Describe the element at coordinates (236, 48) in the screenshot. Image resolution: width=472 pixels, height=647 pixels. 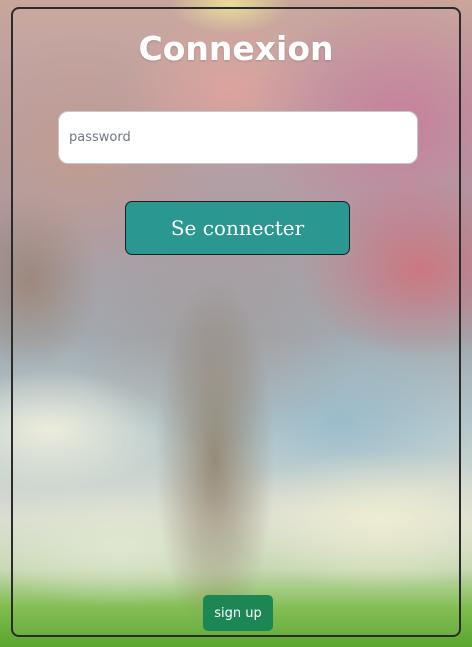
I see `page-title: Connexion` at that location.